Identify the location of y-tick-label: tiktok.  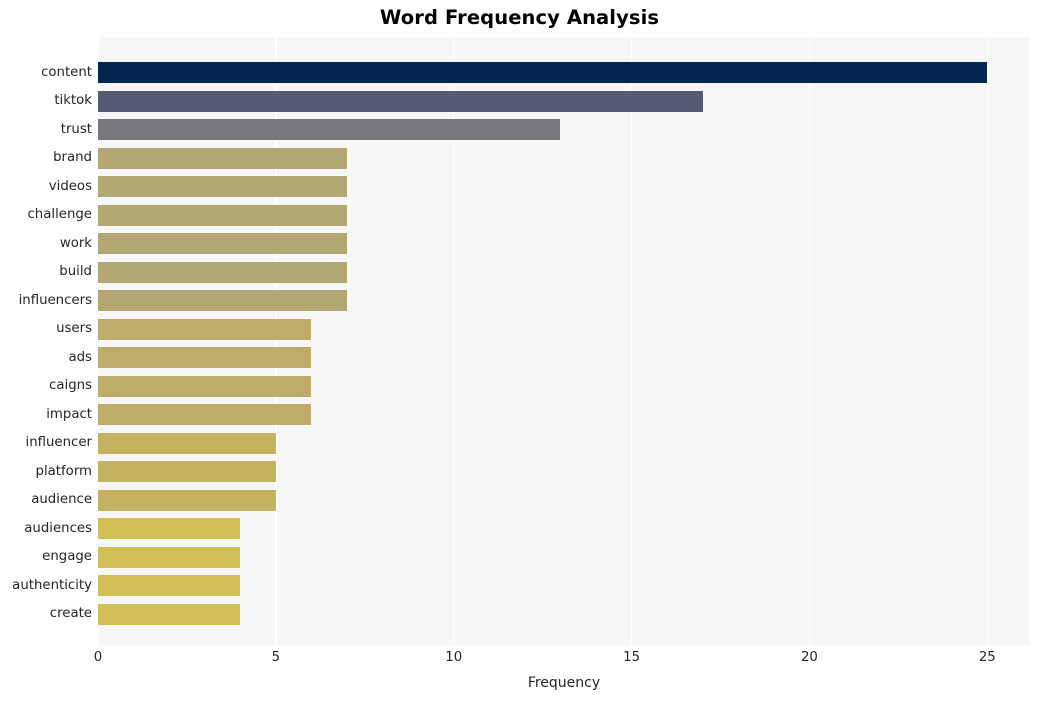
(73, 100).